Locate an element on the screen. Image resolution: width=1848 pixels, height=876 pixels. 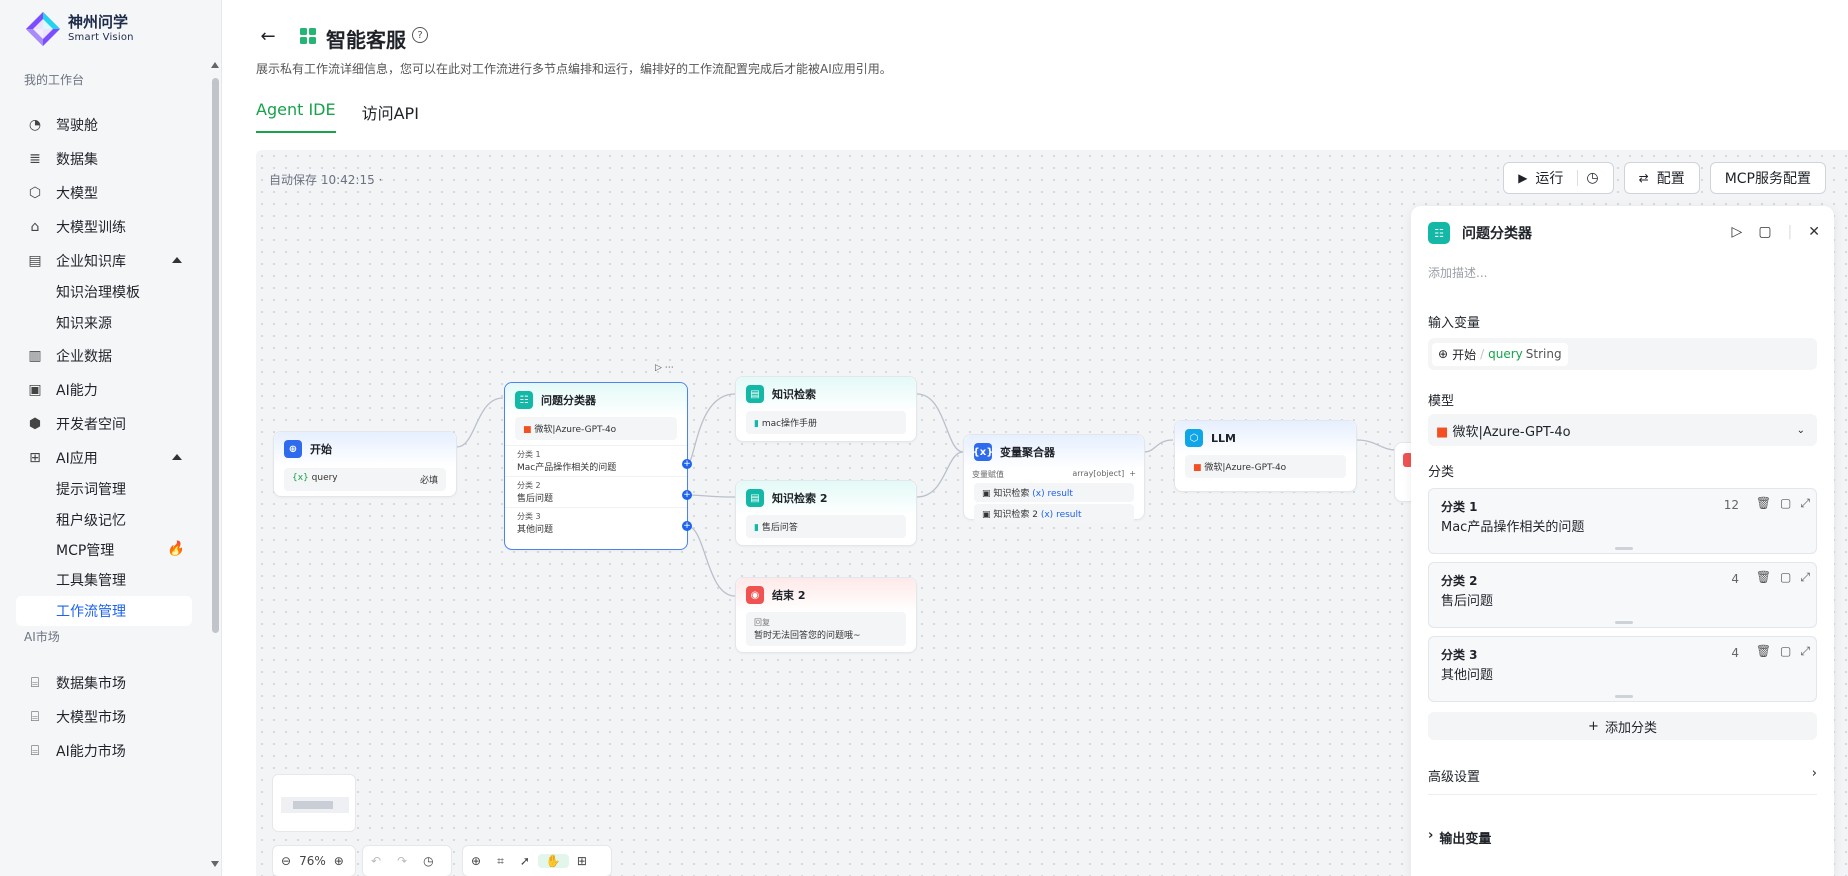
scroll-up-icon is located at coordinates (215, 65).